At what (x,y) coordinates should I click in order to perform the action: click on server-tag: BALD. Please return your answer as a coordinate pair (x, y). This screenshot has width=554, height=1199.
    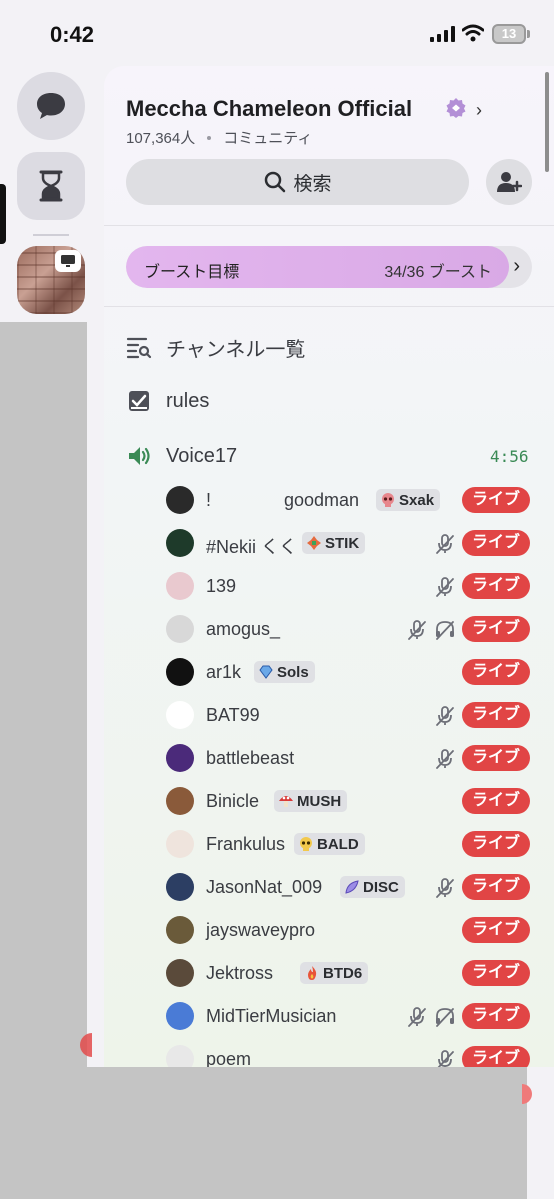
    Looking at the image, I should click on (329, 844).